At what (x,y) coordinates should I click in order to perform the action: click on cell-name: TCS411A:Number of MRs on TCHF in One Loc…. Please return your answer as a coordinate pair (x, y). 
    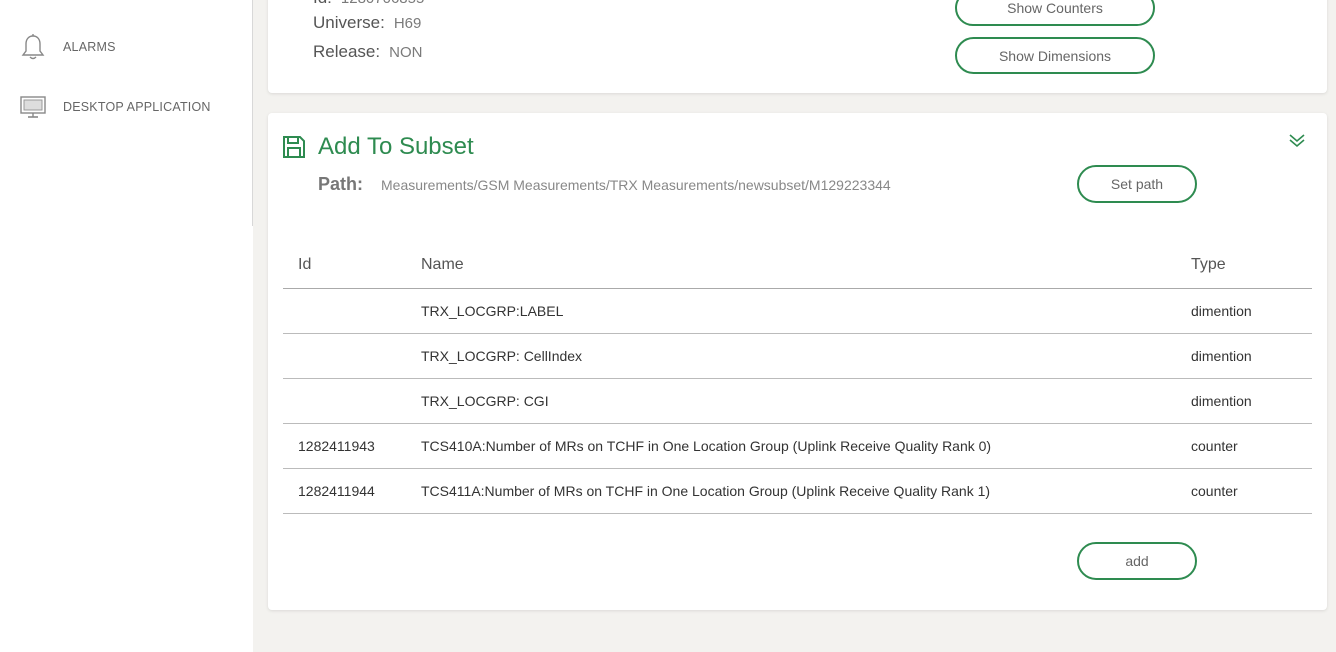
    Looking at the image, I should click on (806, 491).